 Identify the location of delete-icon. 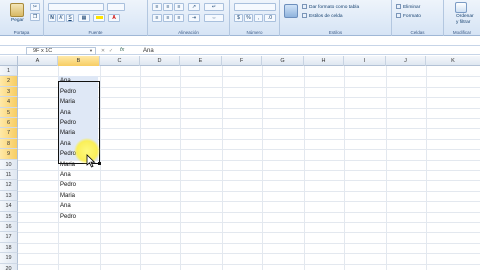
(398, 6).